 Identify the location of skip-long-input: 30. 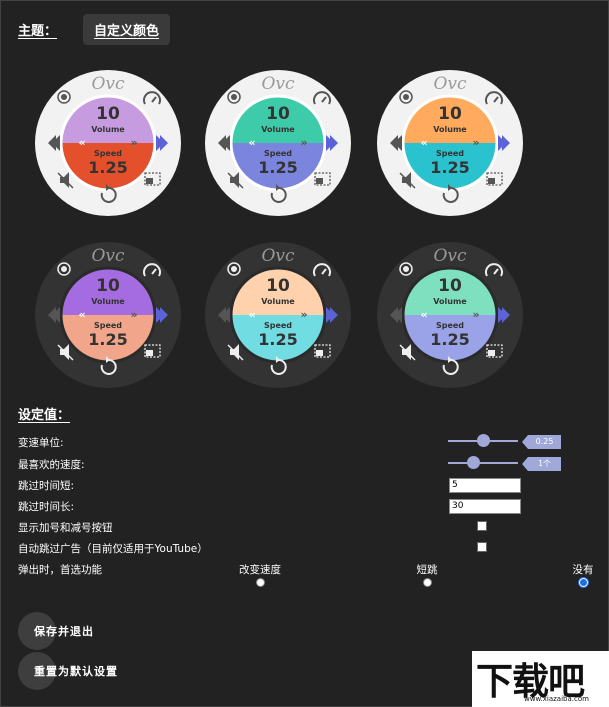
(485, 506).